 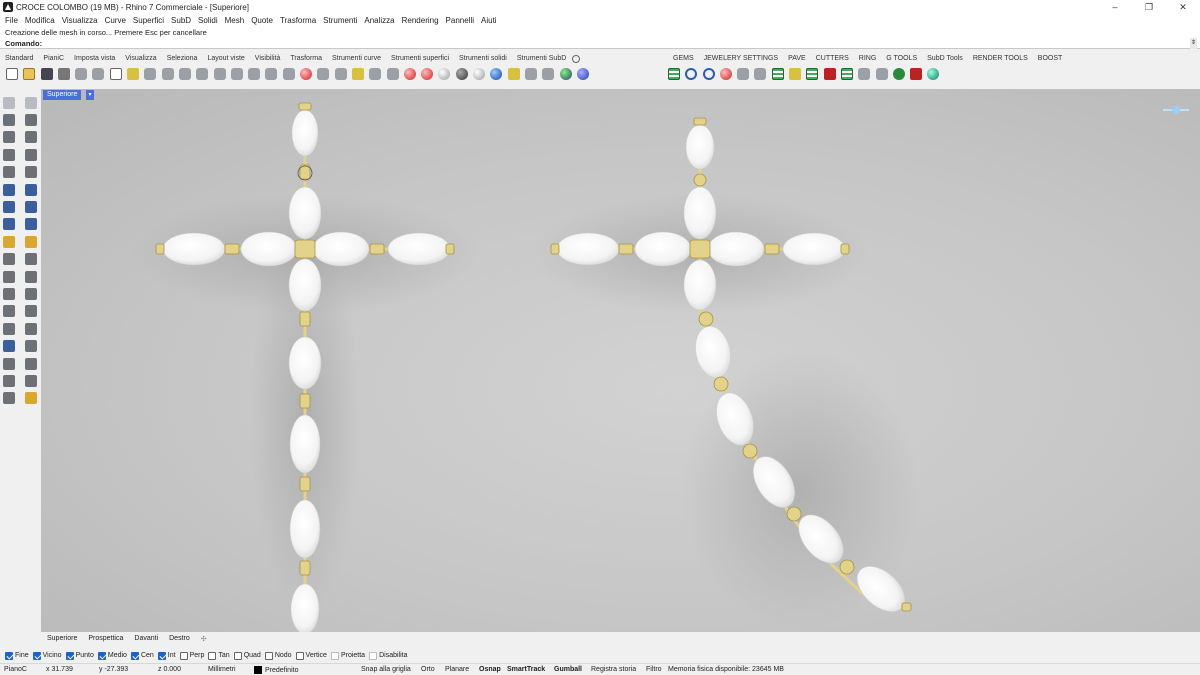 I want to click on menu-file: File, so click(x=11, y=20).